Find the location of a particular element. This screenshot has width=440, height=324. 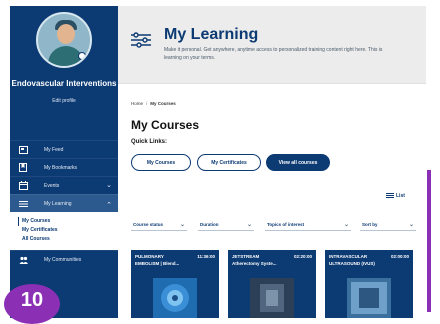

my-courses-button: My Courses is located at coordinates (161, 162).